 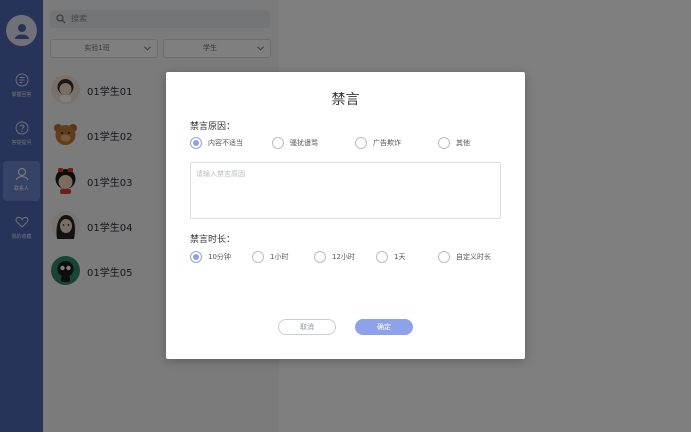 What do you see at coordinates (390, 257) in the screenshot?
I see `duration-option-1day: 1天` at bounding box center [390, 257].